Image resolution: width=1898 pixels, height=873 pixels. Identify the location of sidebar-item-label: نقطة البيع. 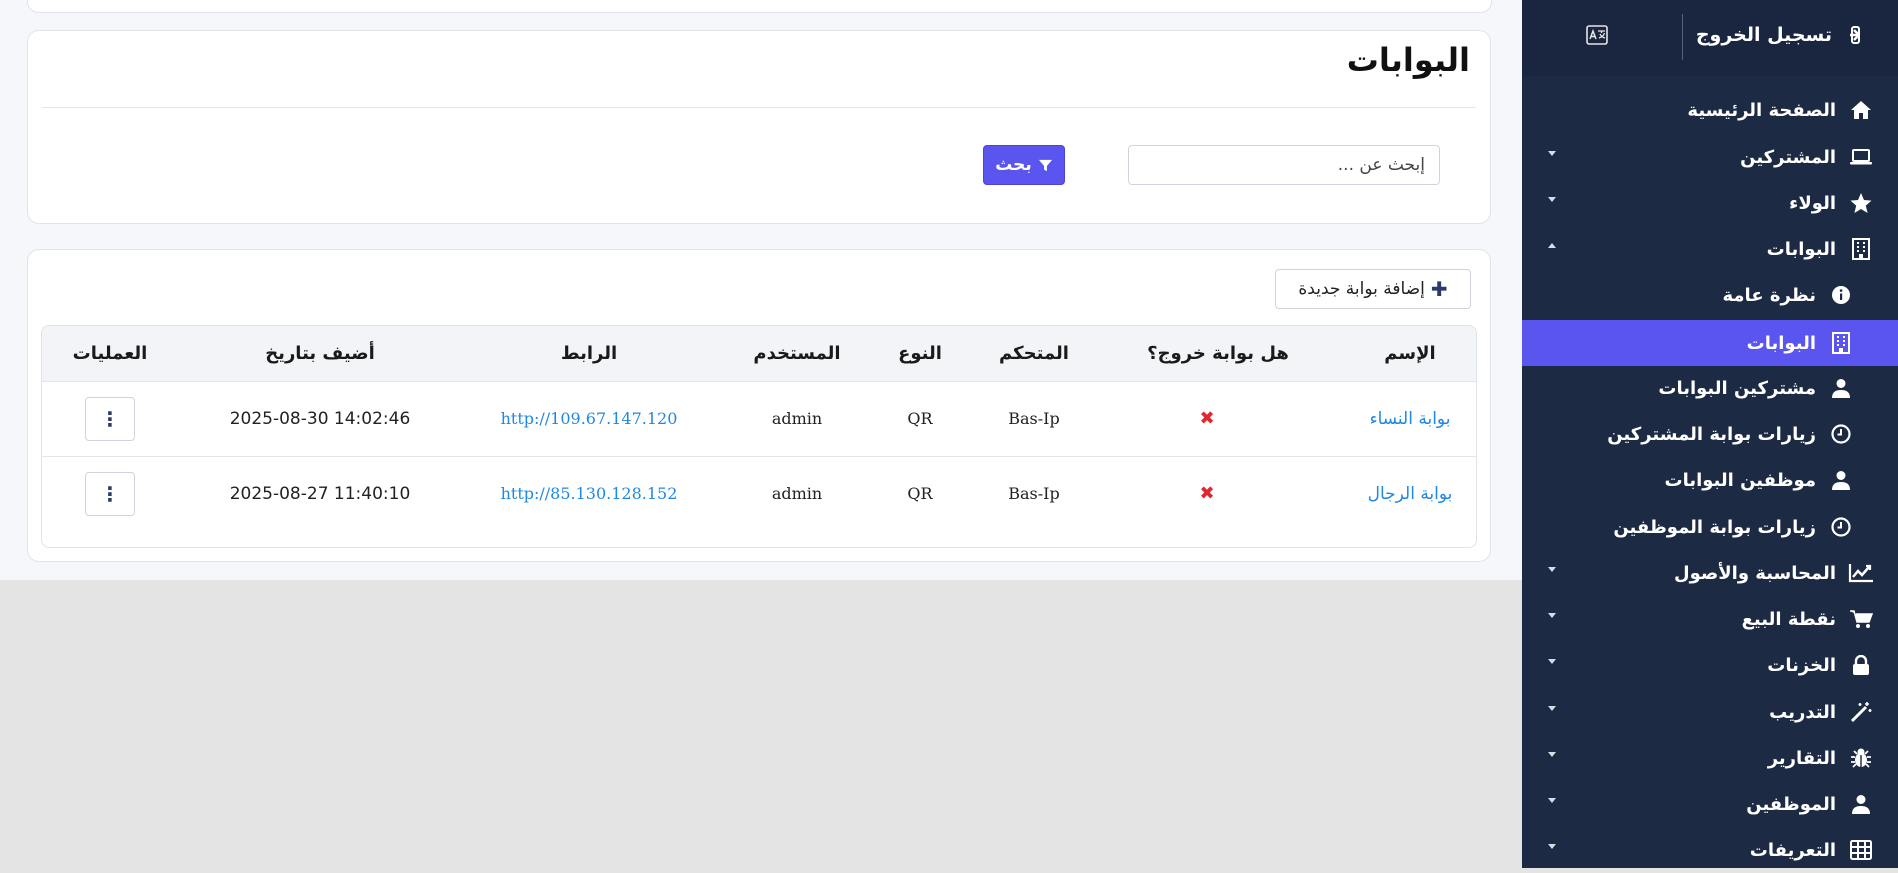
(1788, 619).